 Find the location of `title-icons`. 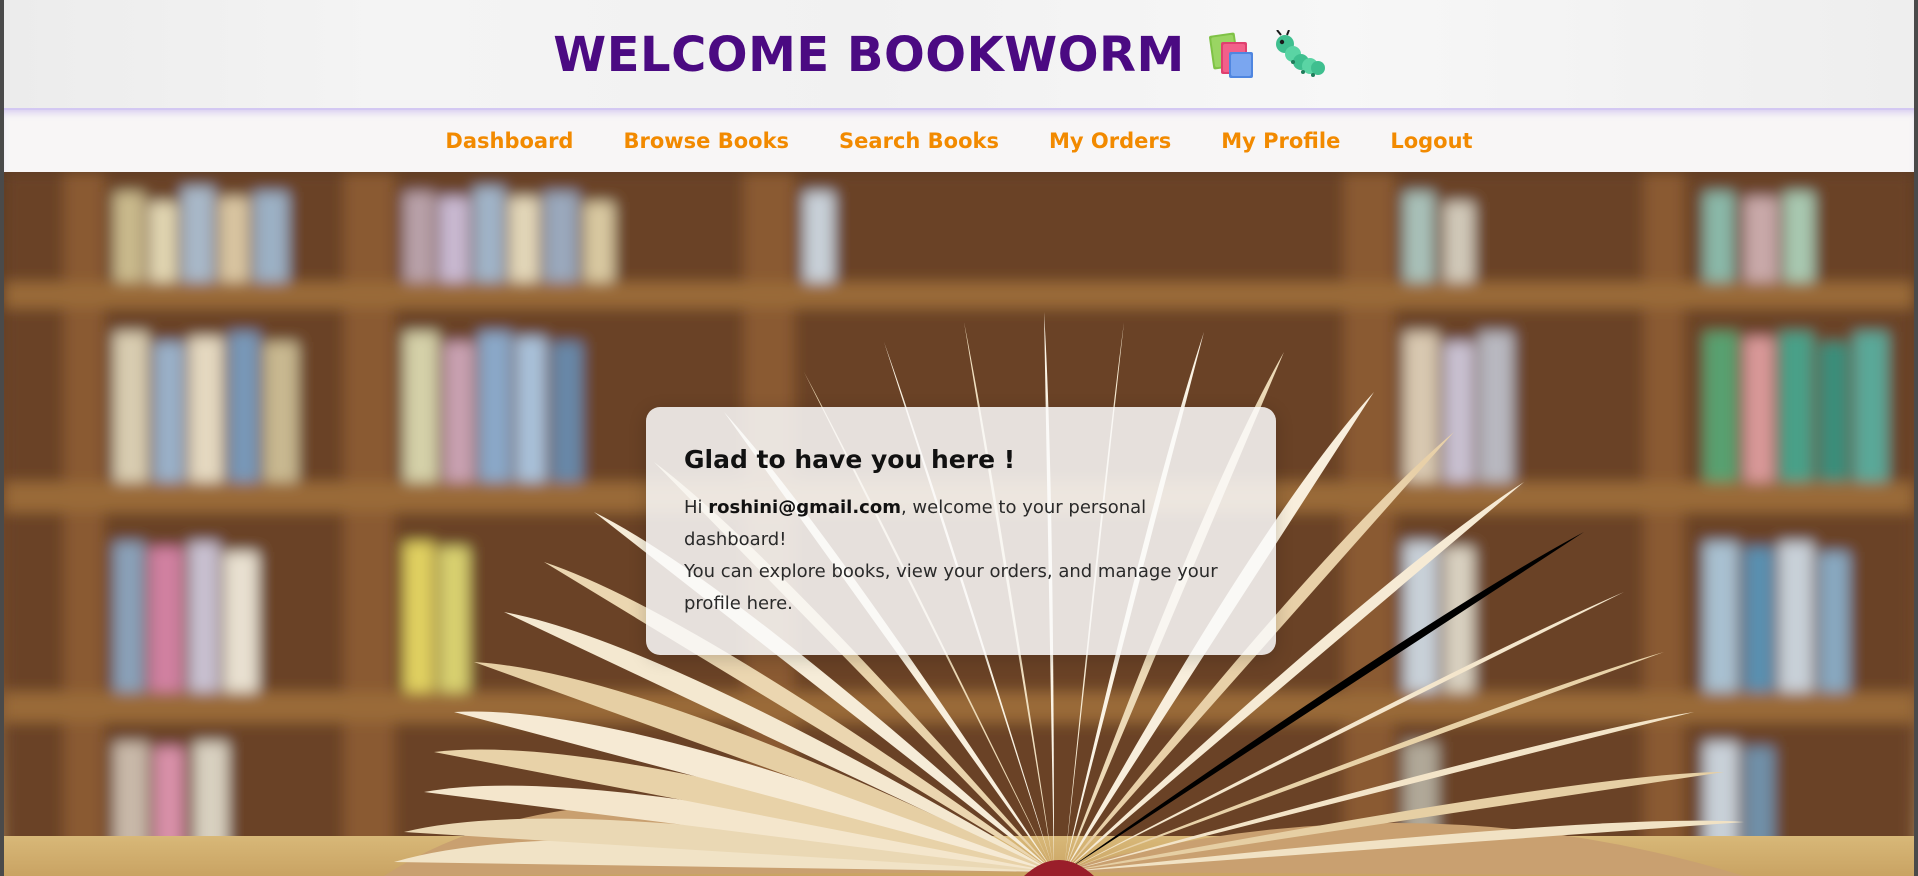

title-icons is located at coordinates (1266, 54).